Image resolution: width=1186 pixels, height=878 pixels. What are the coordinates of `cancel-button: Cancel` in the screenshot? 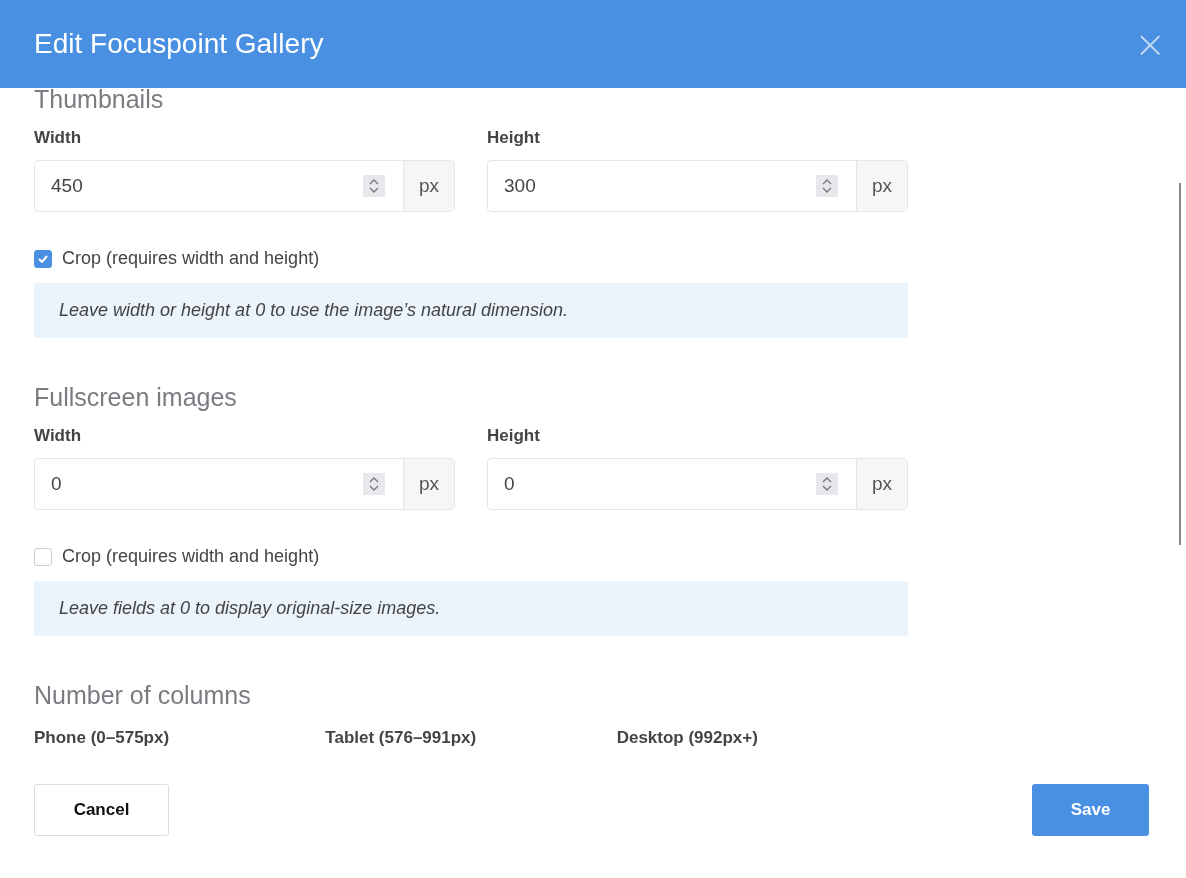 It's located at (101, 810).